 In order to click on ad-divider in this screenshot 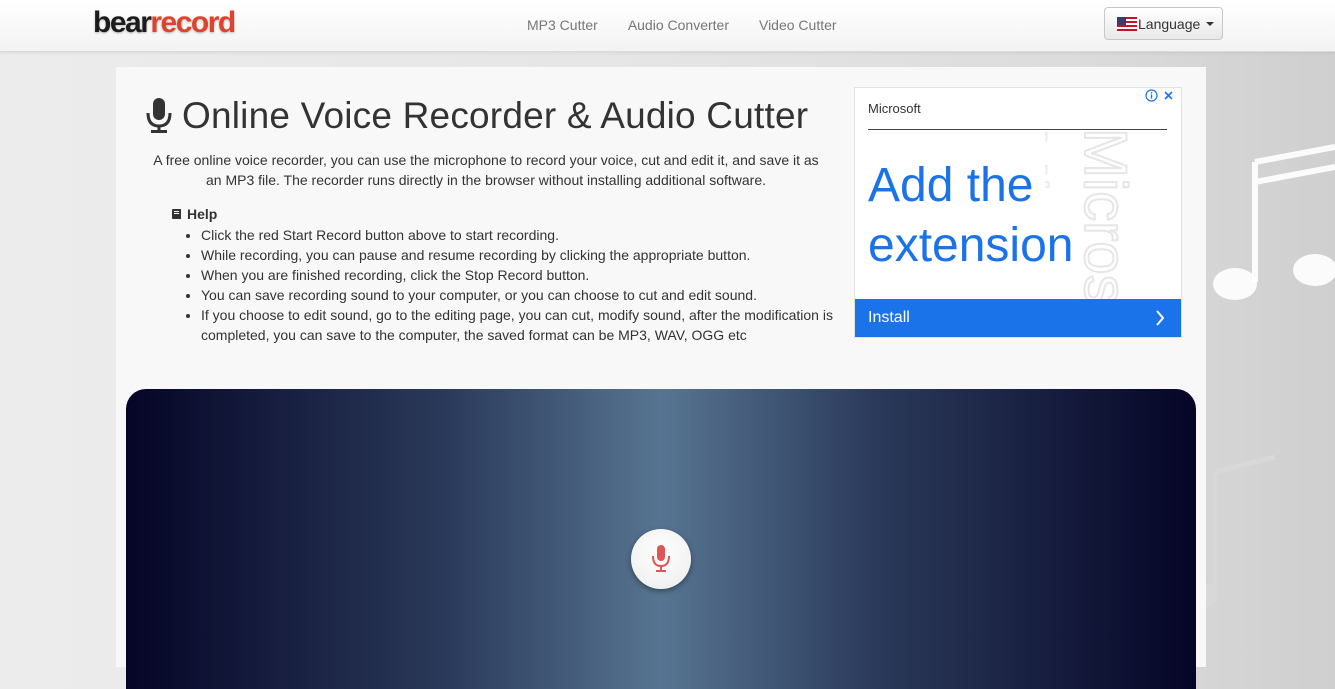, I will do `click(1017, 129)`.